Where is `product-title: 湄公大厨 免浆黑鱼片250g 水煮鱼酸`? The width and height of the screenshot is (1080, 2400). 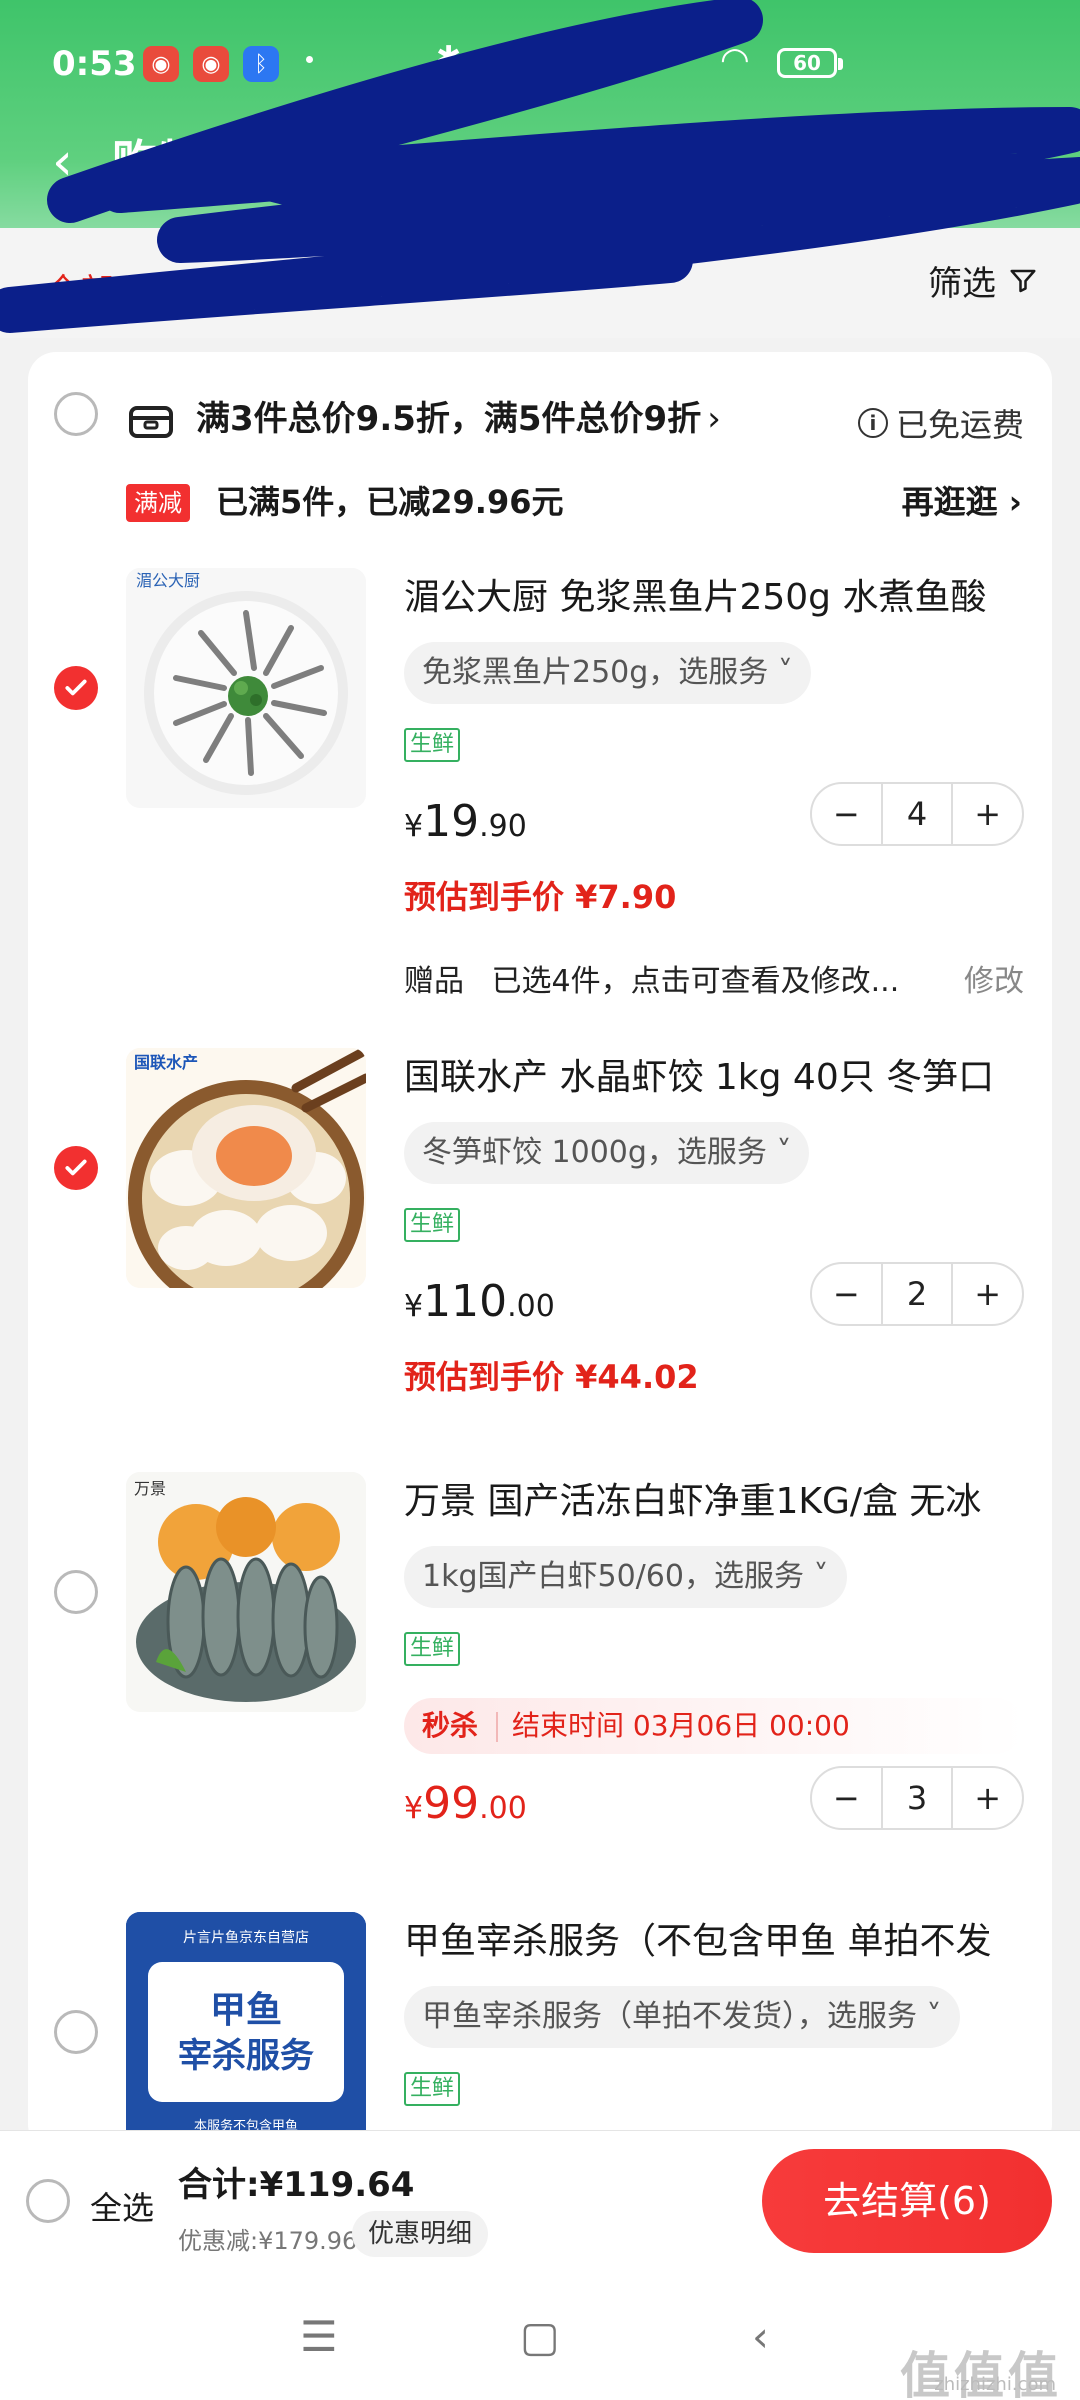 product-title: 湄公大厨 免浆黑鱼片250g 水煮鱼酸 is located at coordinates (724, 598).